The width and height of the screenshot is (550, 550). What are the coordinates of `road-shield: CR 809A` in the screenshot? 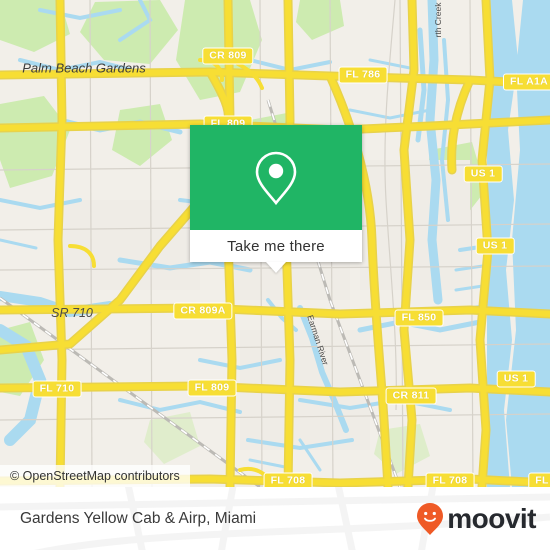 It's located at (203, 311).